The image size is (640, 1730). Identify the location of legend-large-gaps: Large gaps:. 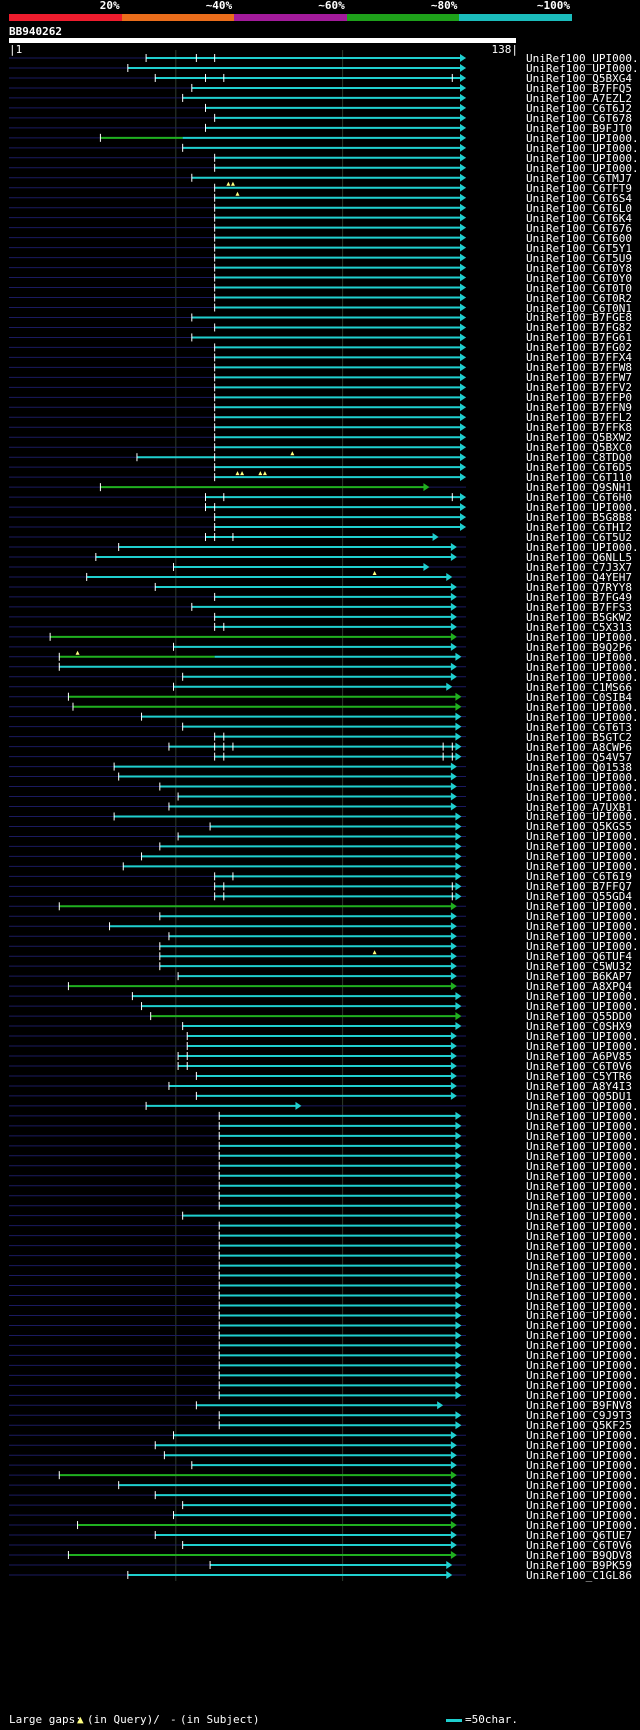
(45, 1719).